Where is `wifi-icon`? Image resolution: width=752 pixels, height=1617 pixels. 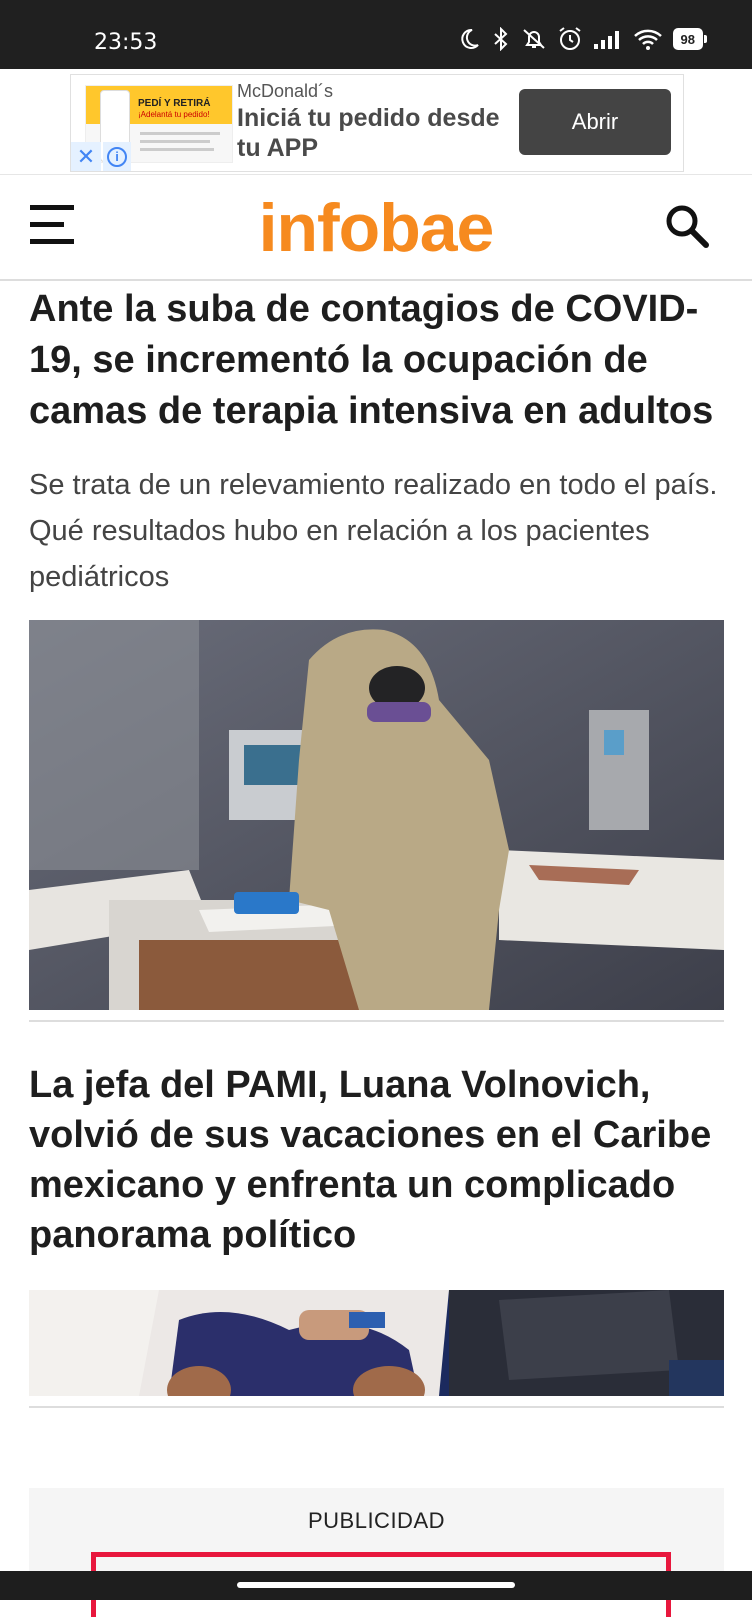
wifi-icon is located at coordinates (647, 39).